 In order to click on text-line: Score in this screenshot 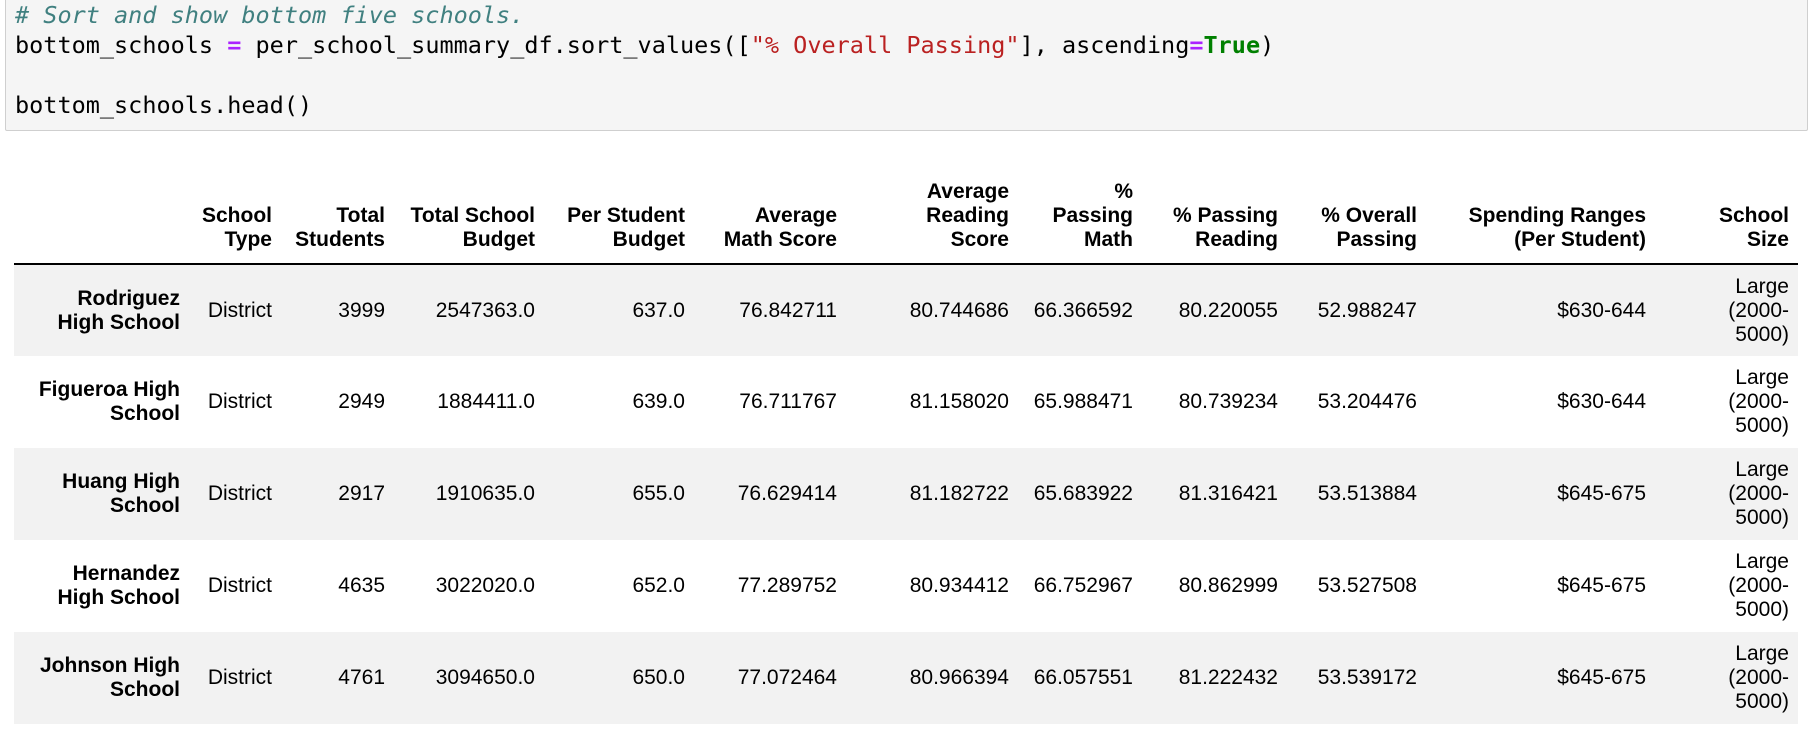, I will do `click(979, 239)`.